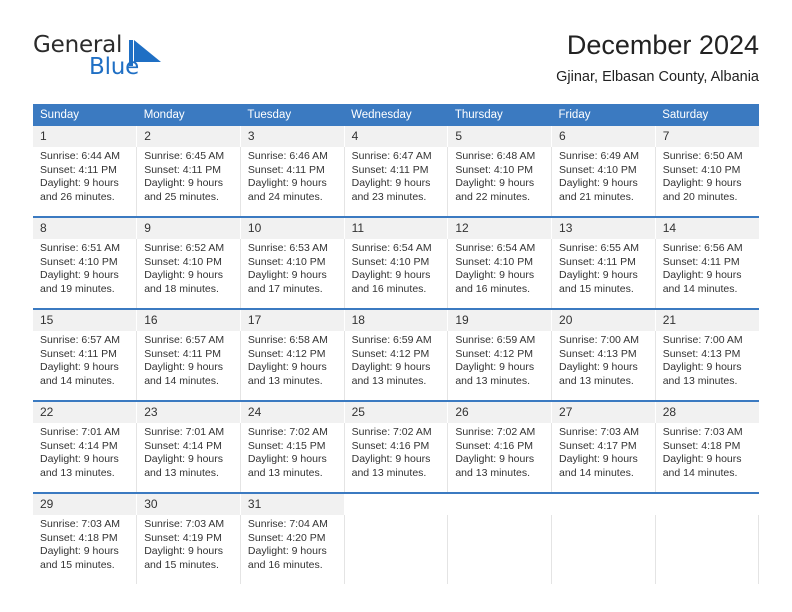 The width and height of the screenshot is (792, 612). What do you see at coordinates (495, 156) in the screenshot?
I see `sunrise-text: Sunrise: 6:48 AM` at bounding box center [495, 156].